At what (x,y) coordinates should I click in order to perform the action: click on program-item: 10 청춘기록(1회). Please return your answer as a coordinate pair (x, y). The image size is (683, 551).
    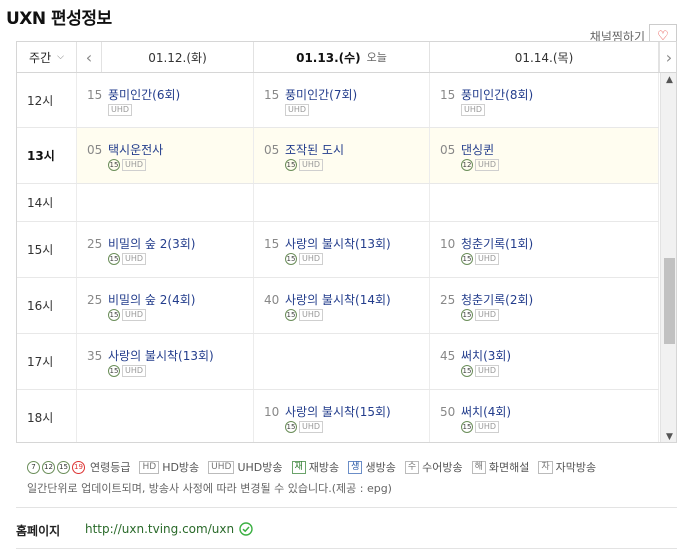
    Looking at the image, I should click on (486, 242).